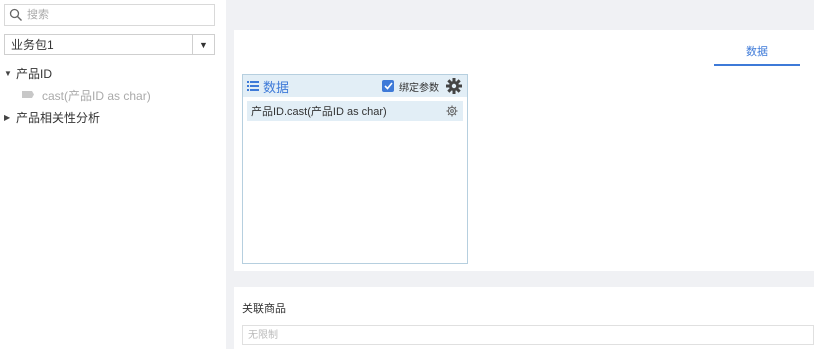 The height and width of the screenshot is (349, 814). I want to click on field-icon, so click(32, 95).